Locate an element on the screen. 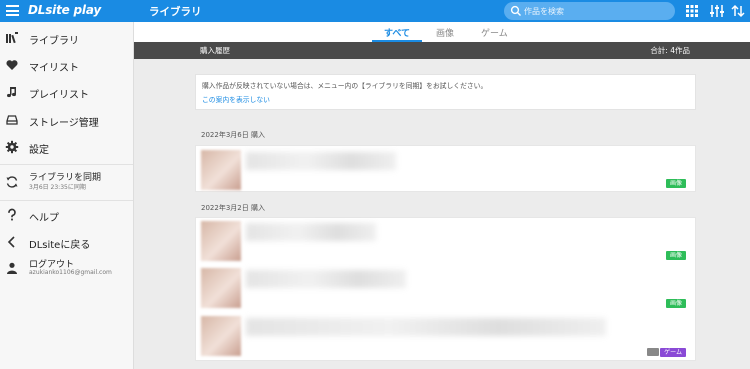  purchase-date-header: 2022年3月2日 購入 is located at coordinates (233, 208).